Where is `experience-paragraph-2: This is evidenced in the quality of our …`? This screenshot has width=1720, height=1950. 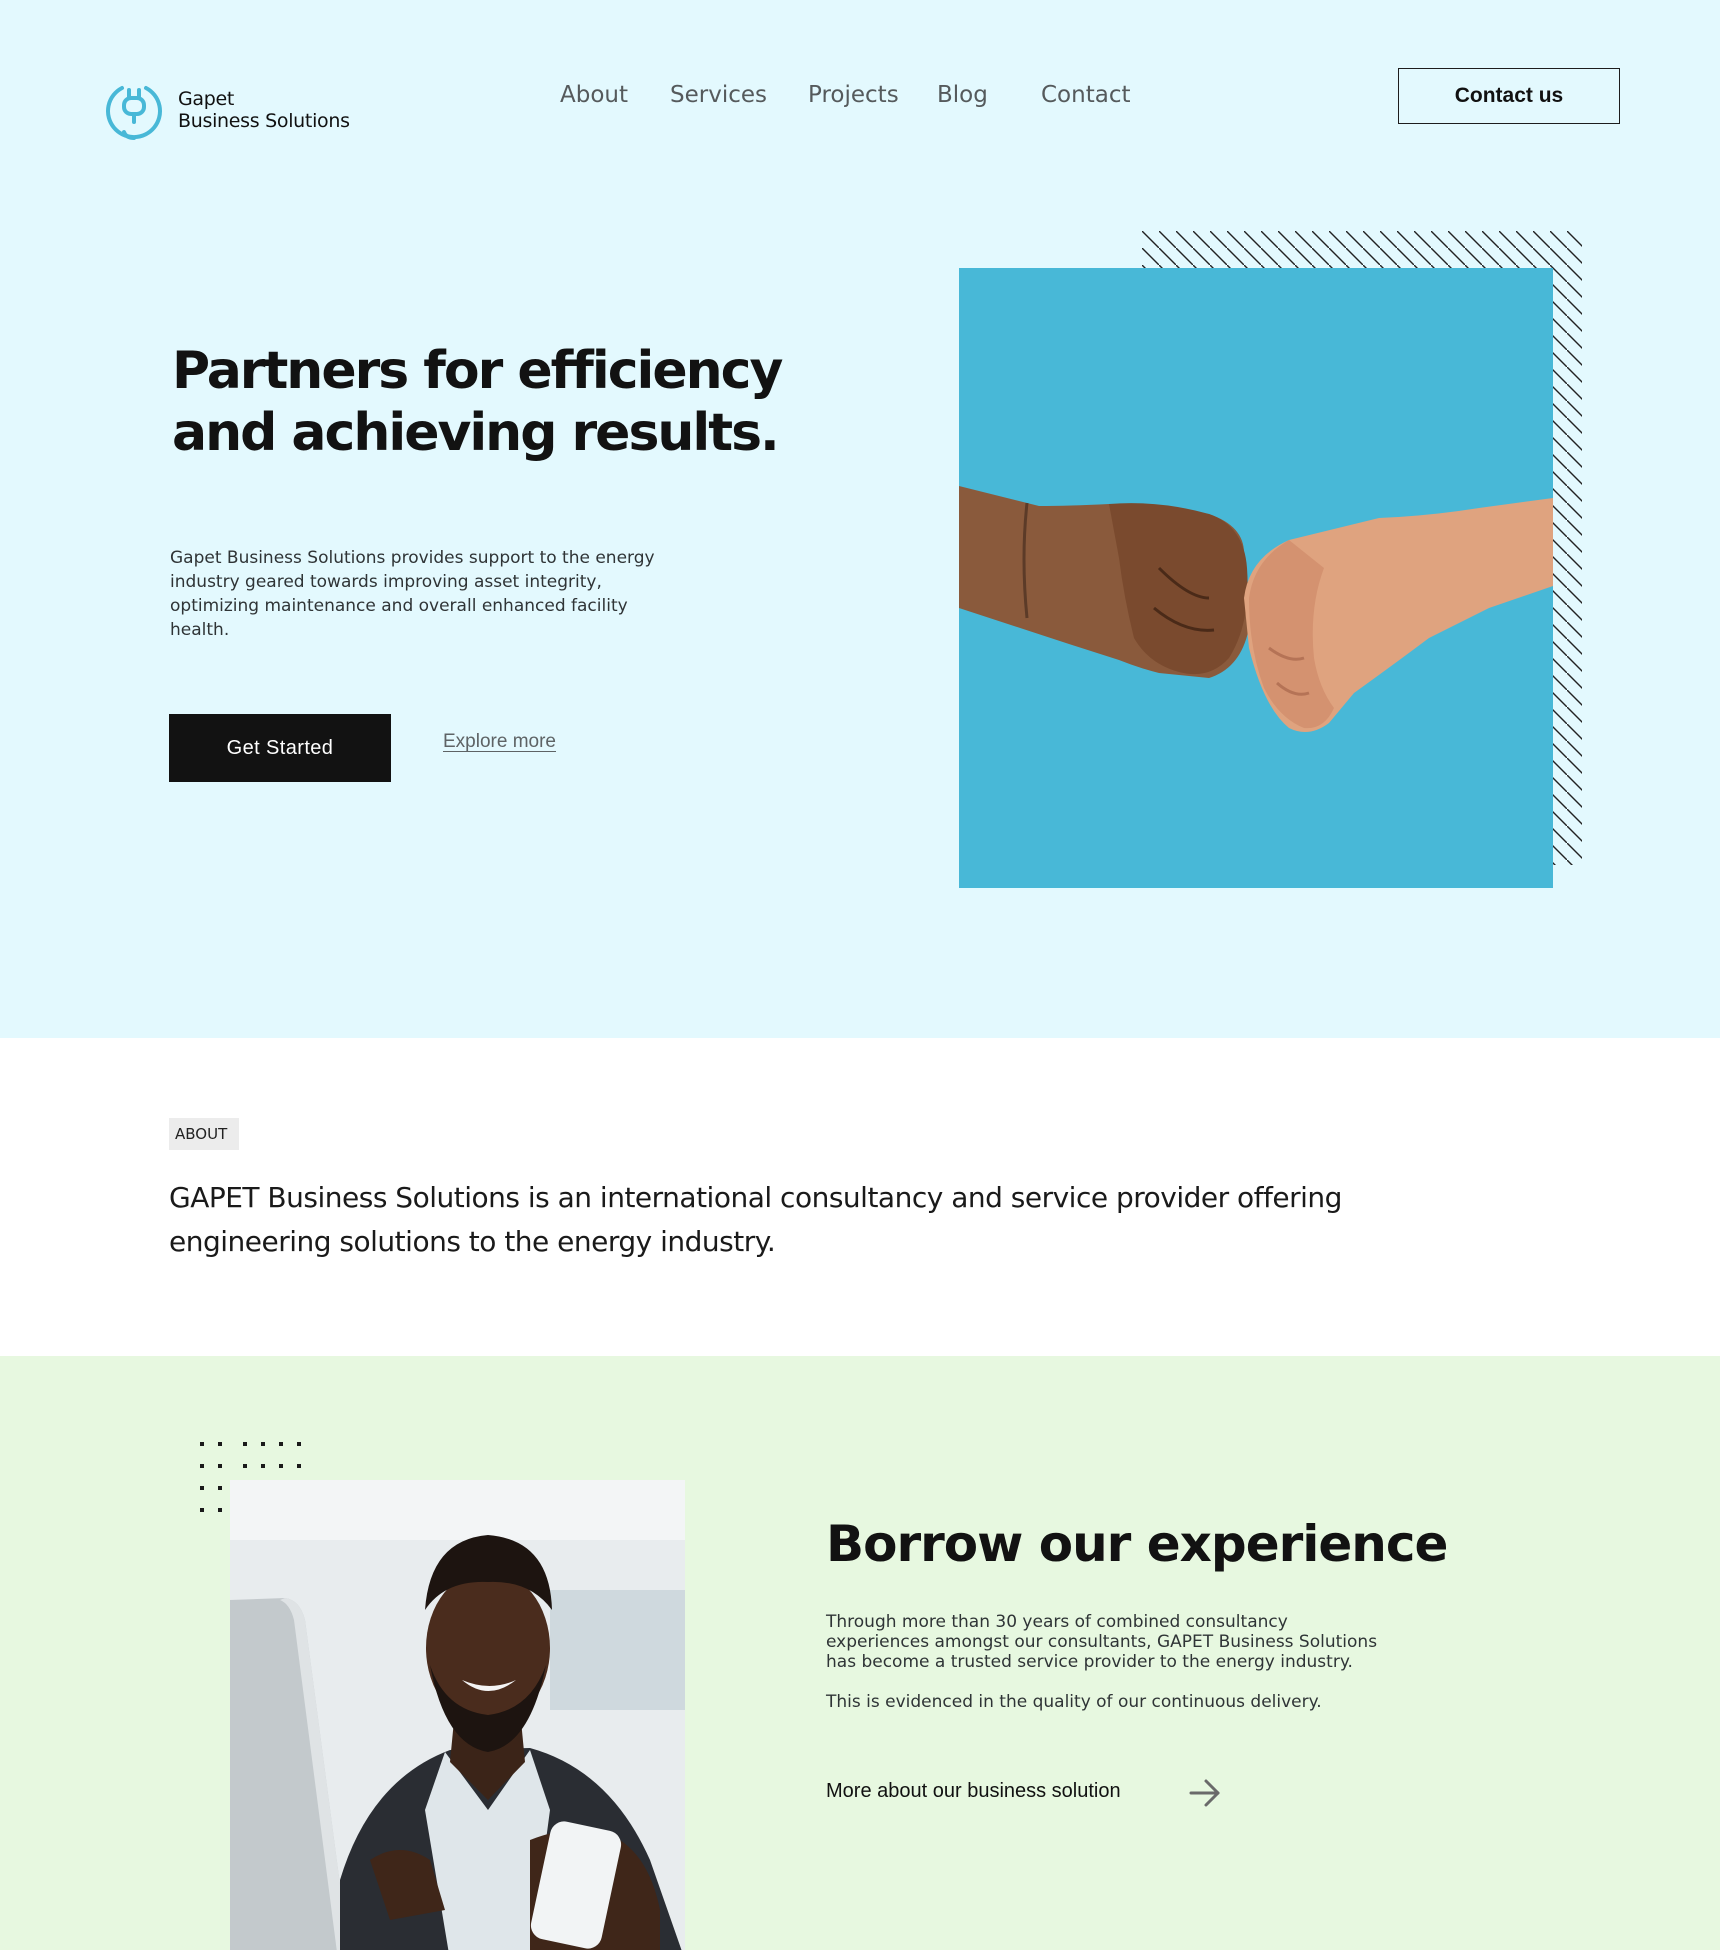
experience-paragraph-2: This is evidenced in the quality of our … is located at coordinates (1074, 1702).